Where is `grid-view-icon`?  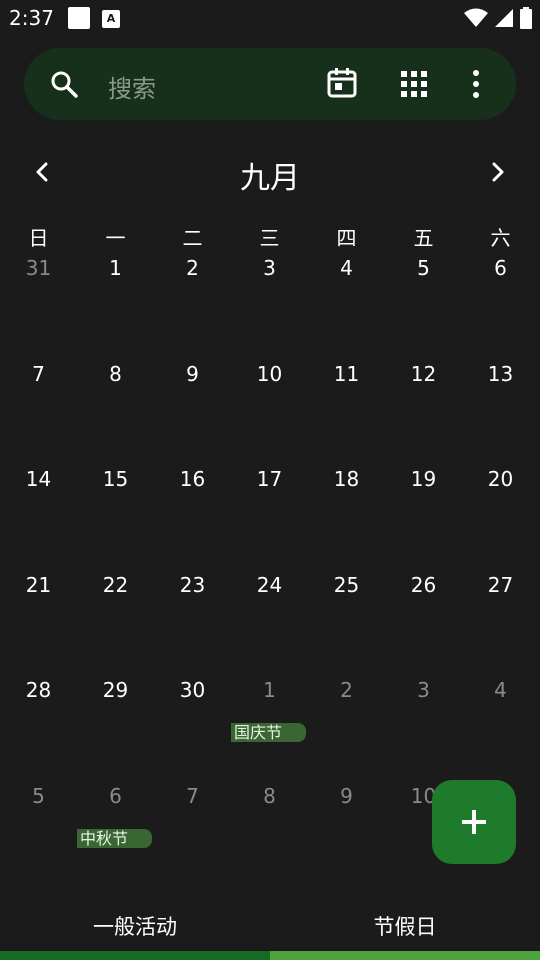 grid-view-icon is located at coordinates (414, 84).